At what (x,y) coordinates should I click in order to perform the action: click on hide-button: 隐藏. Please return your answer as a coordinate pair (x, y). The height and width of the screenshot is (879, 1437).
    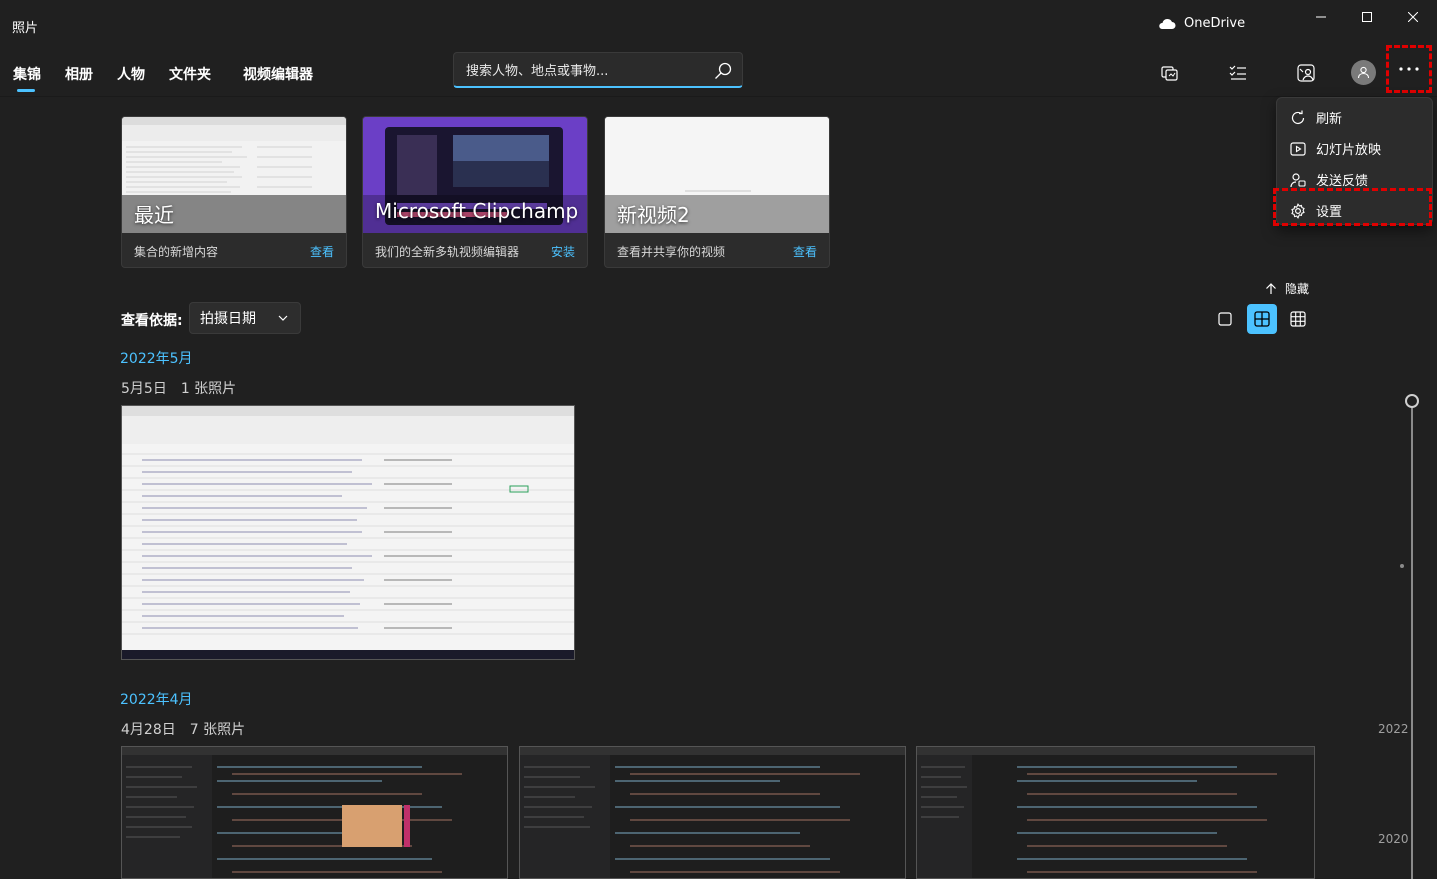
    Looking at the image, I should click on (1287, 288).